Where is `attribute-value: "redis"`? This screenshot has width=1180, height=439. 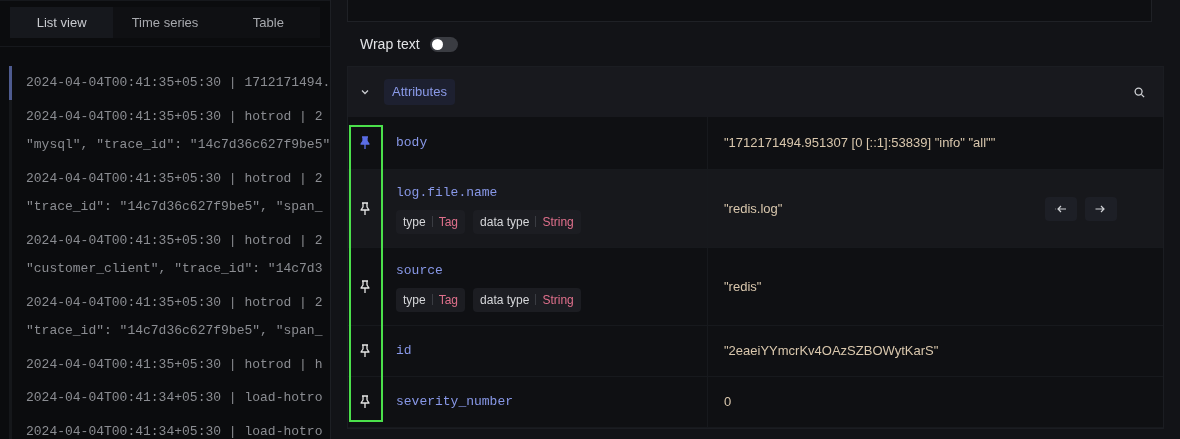 attribute-value: "redis" is located at coordinates (743, 286).